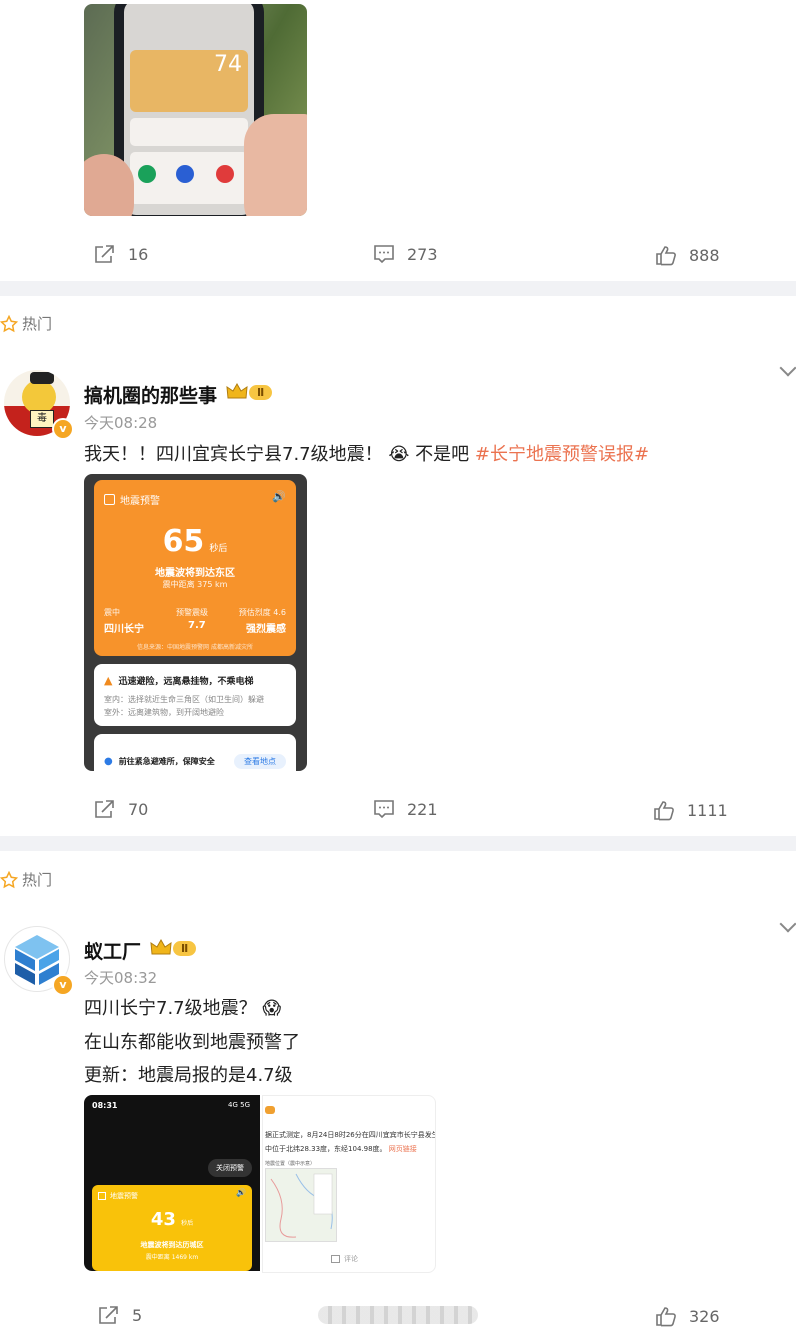 The height and width of the screenshot is (1334, 796). What do you see at coordinates (704, 1316) in the screenshot?
I see `like-count: 326` at bounding box center [704, 1316].